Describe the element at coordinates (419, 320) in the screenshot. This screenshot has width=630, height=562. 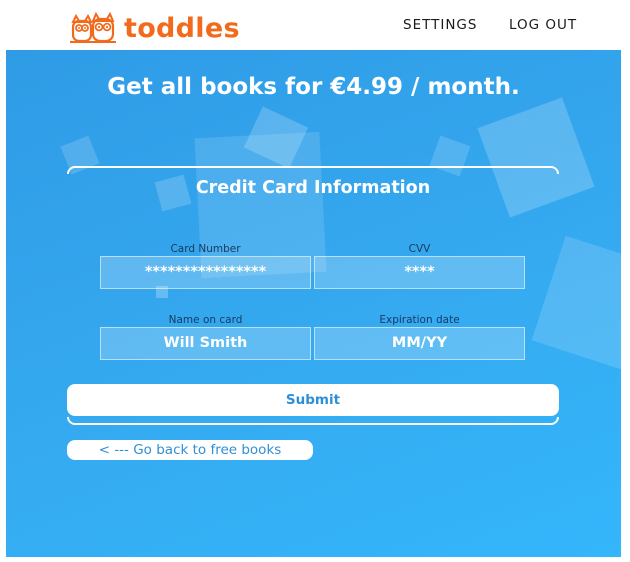
I see `expiration-date-label: Expiration date` at that location.